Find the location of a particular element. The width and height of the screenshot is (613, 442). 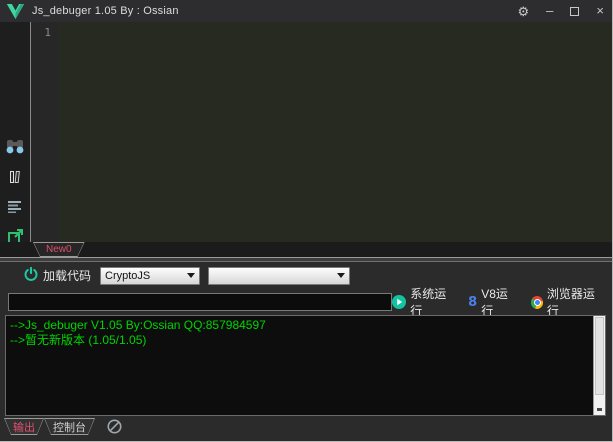

titlebar: Js_debuger 1.05 By : Ossian ⚙ – × is located at coordinates (306, 11).